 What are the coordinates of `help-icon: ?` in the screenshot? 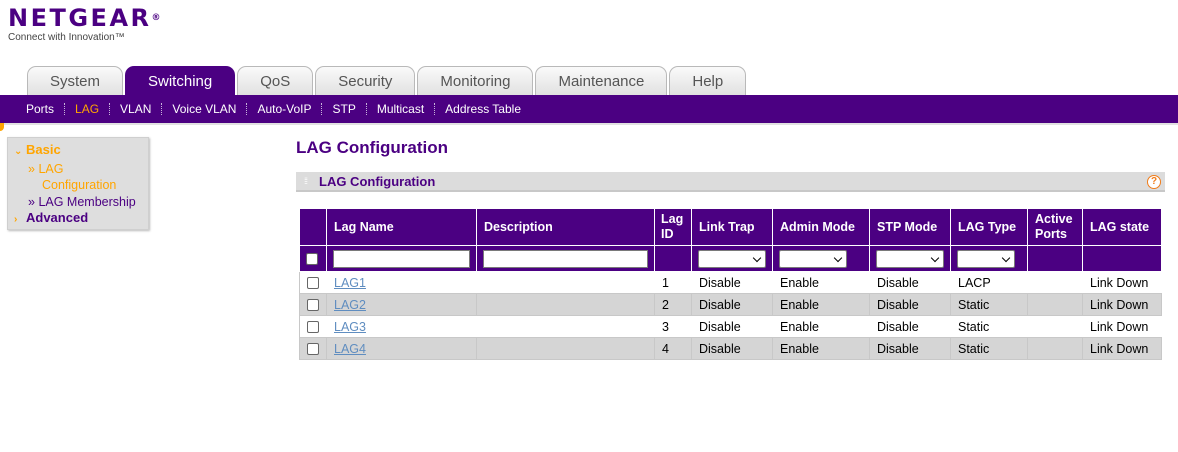 It's located at (1154, 182).